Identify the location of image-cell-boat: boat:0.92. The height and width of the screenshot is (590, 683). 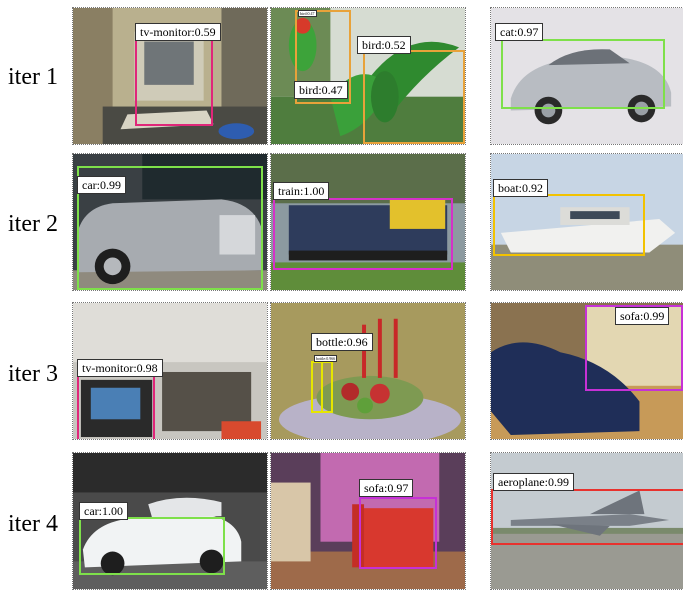
(586, 222).